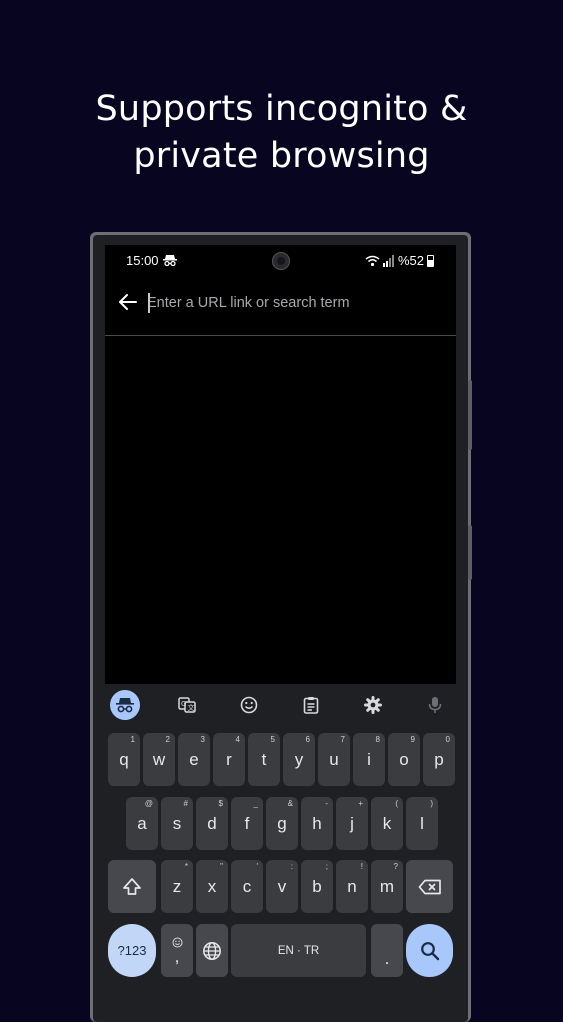  I want to click on key-u: 7u, so click(334, 759).